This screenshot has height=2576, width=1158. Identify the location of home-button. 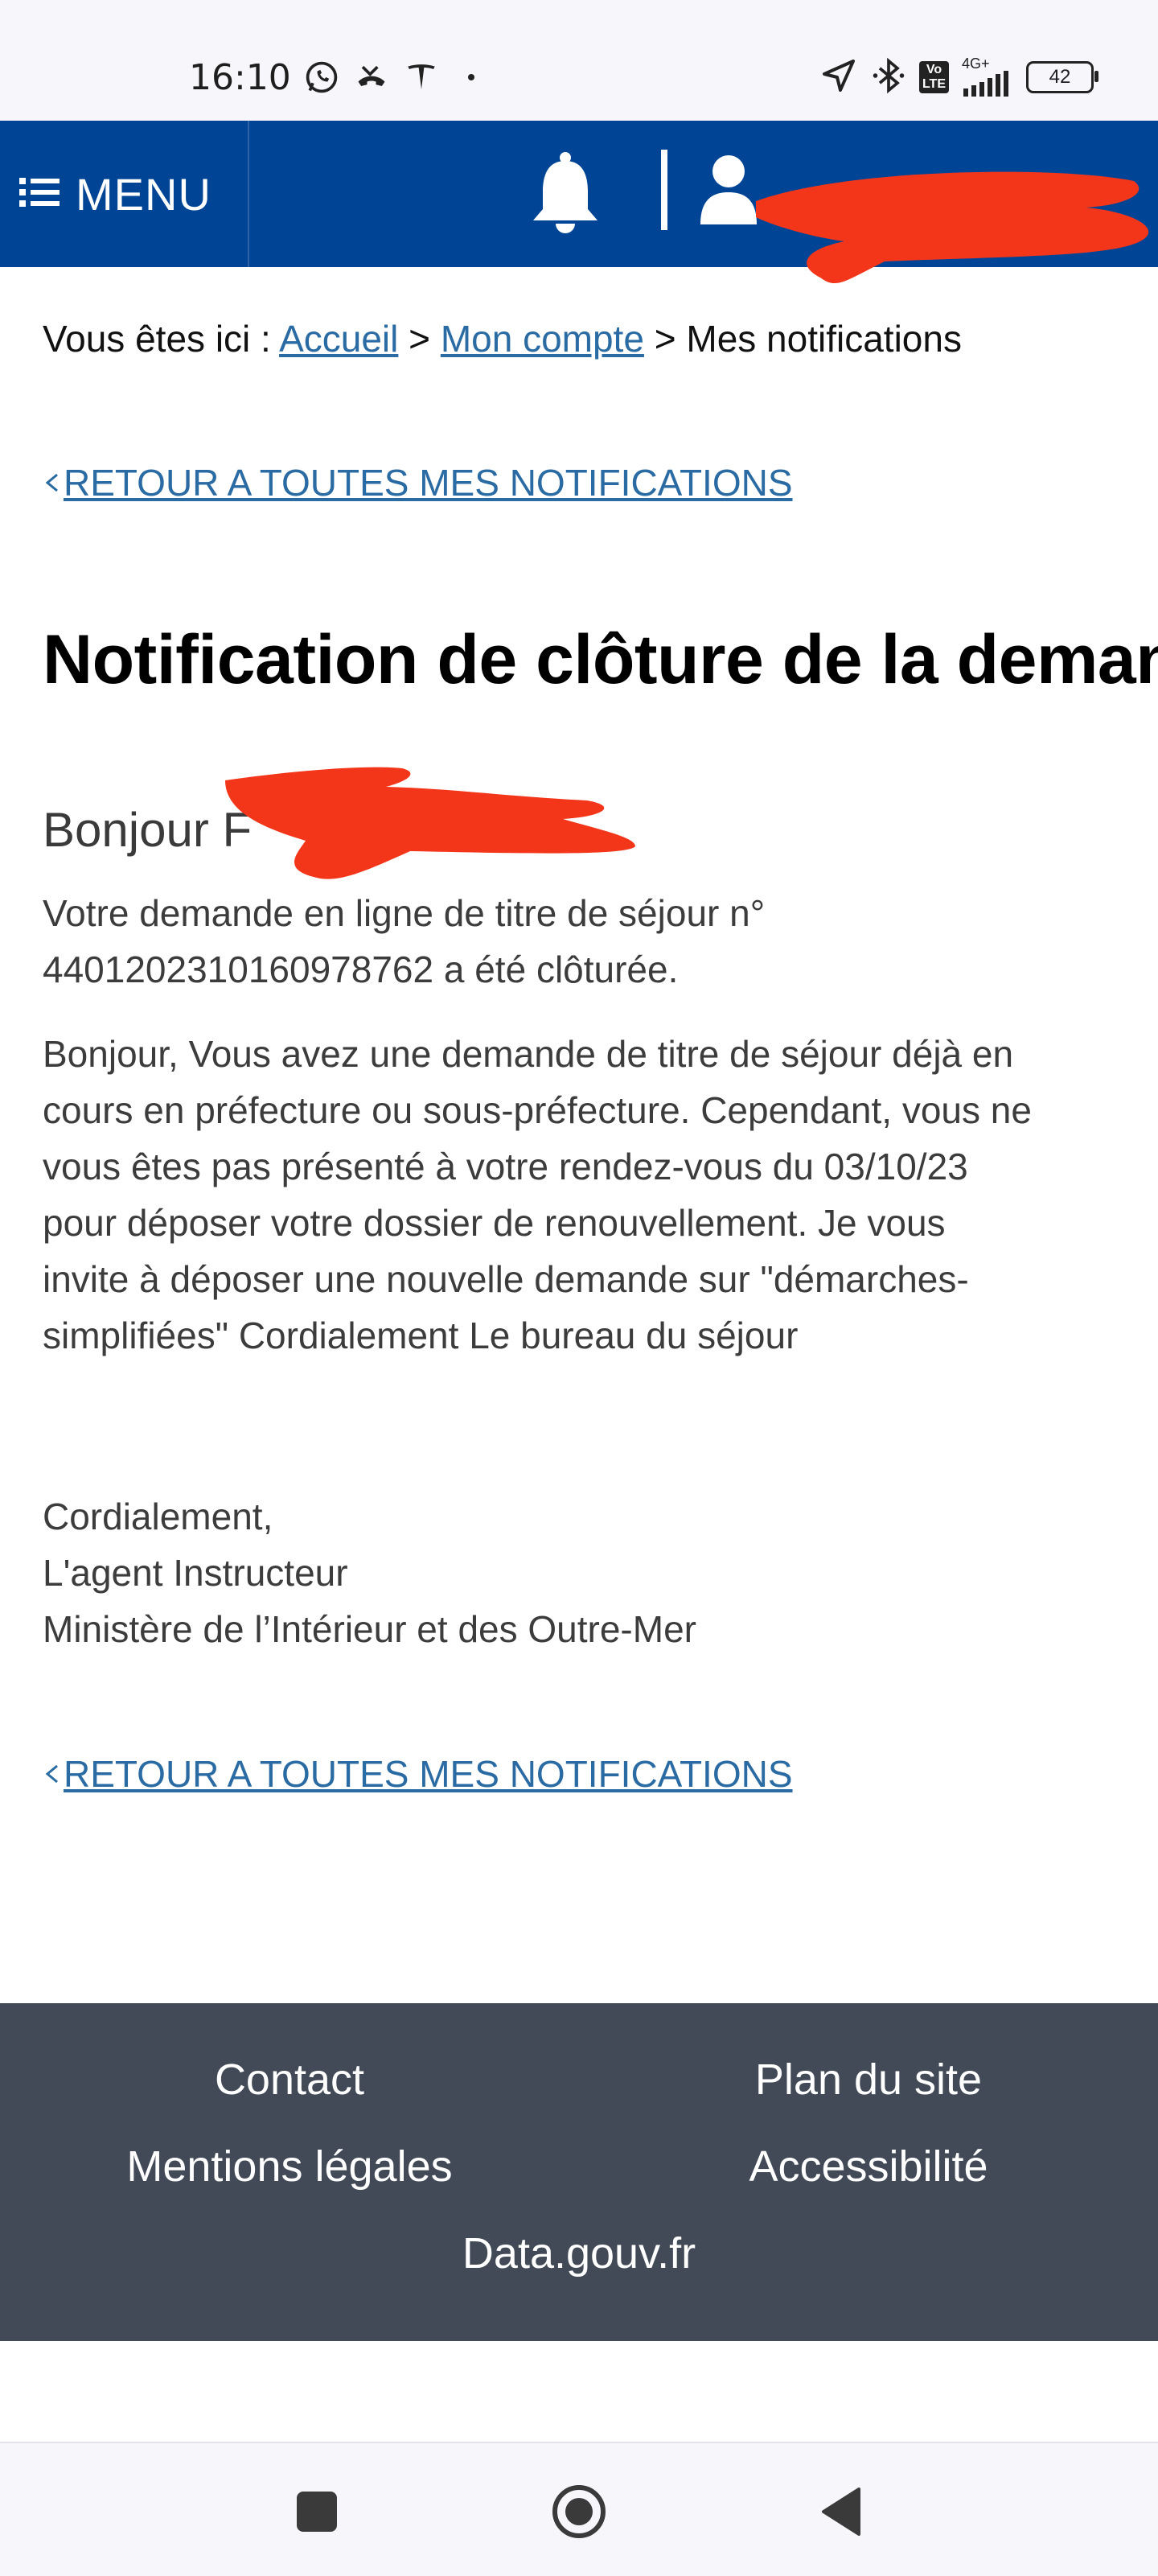
(579, 2511).